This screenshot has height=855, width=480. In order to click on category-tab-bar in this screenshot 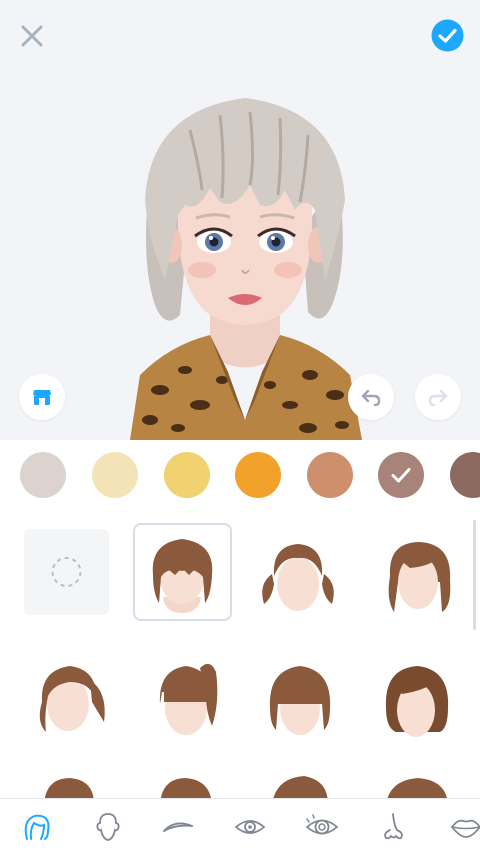, I will do `click(240, 826)`.